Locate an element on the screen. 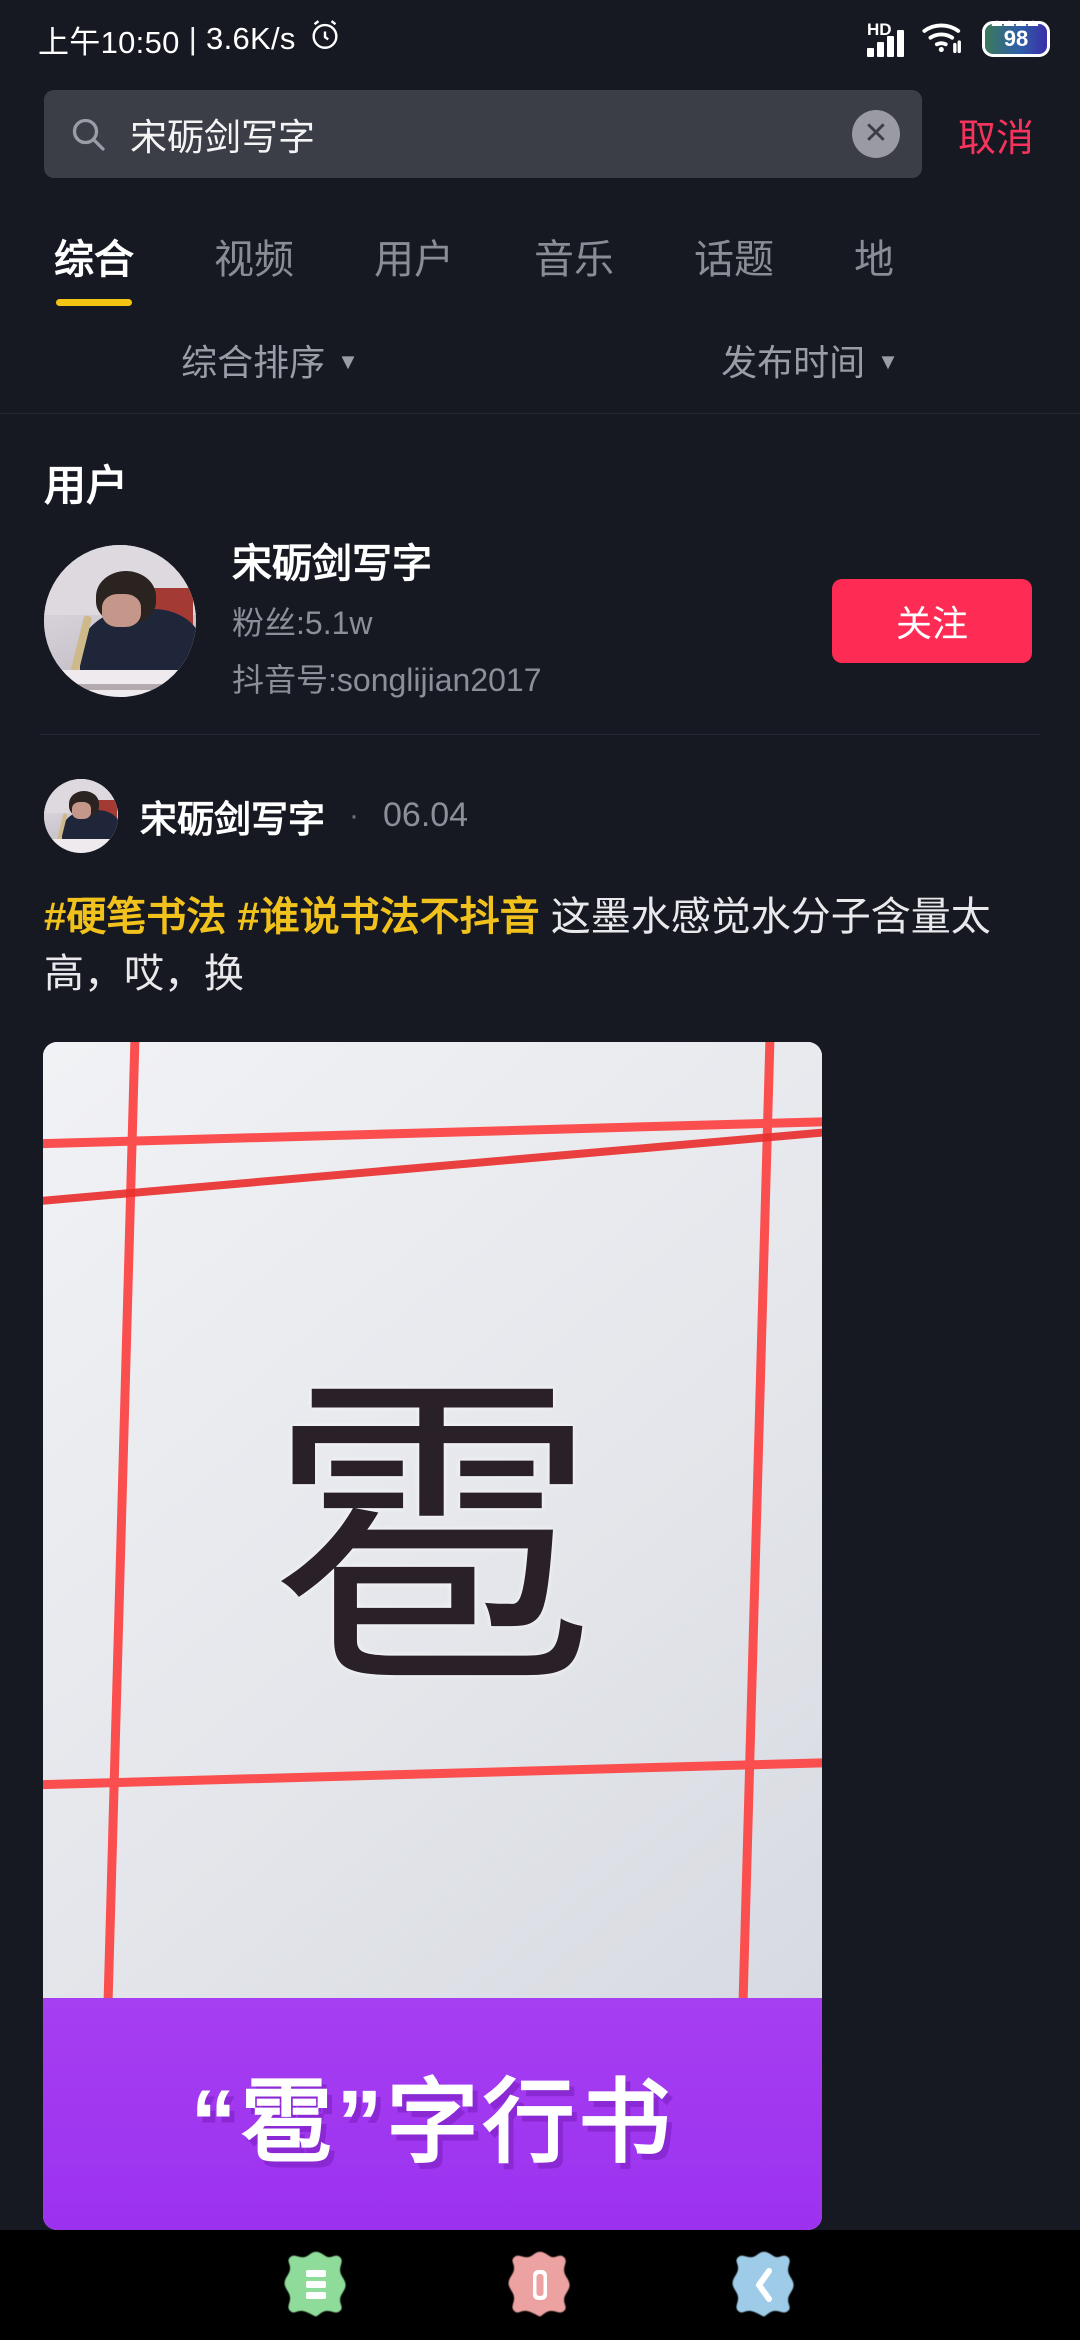 Image resolution: width=1080 pixels, height=2340 pixels. back-button is located at coordinates (764, 2285).